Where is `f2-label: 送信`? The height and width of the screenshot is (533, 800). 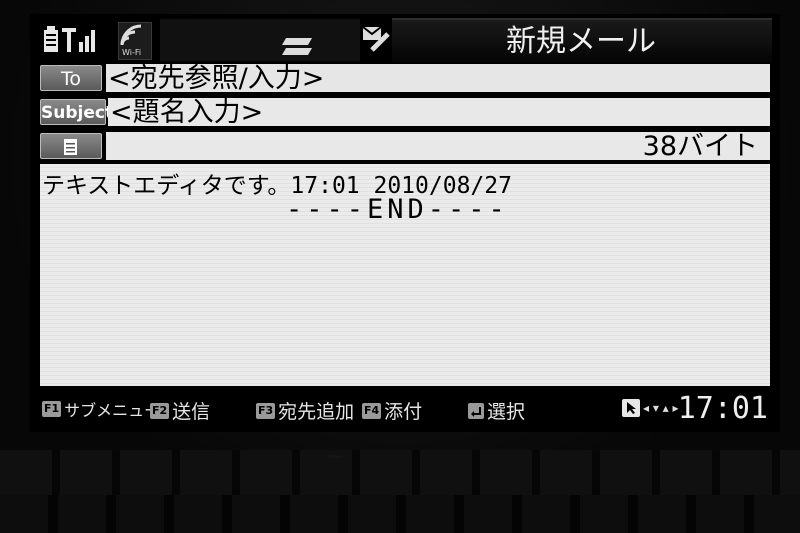 f2-label: 送信 is located at coordinates (191, 412).